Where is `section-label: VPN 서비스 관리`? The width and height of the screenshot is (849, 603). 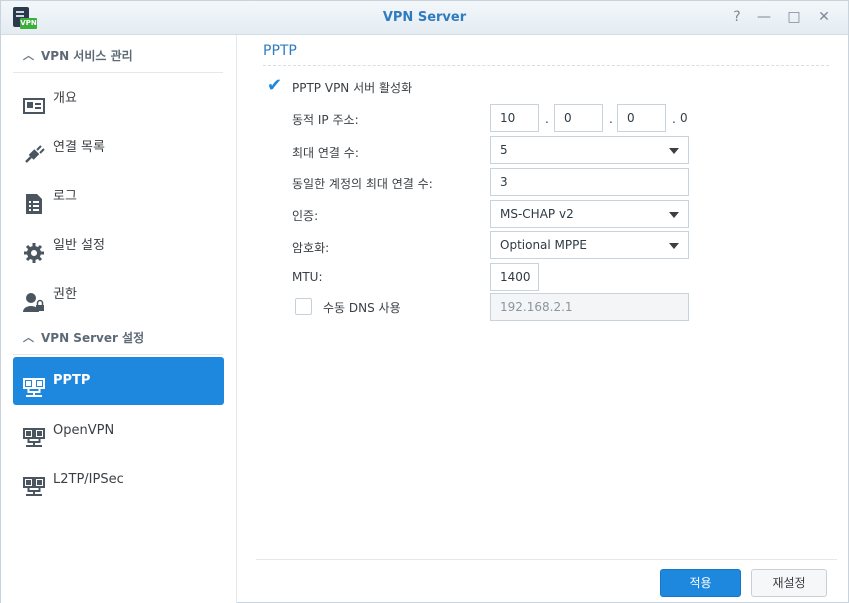 section-label: VPN 서비스 관리 is located at coordinates (87, 56).